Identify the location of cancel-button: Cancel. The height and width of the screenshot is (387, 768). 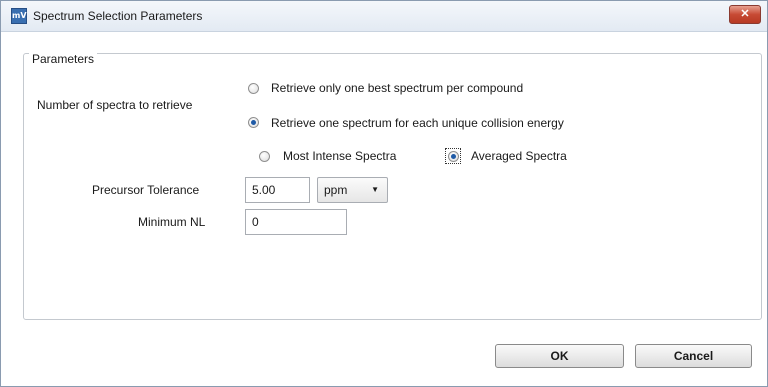
(693, 356).